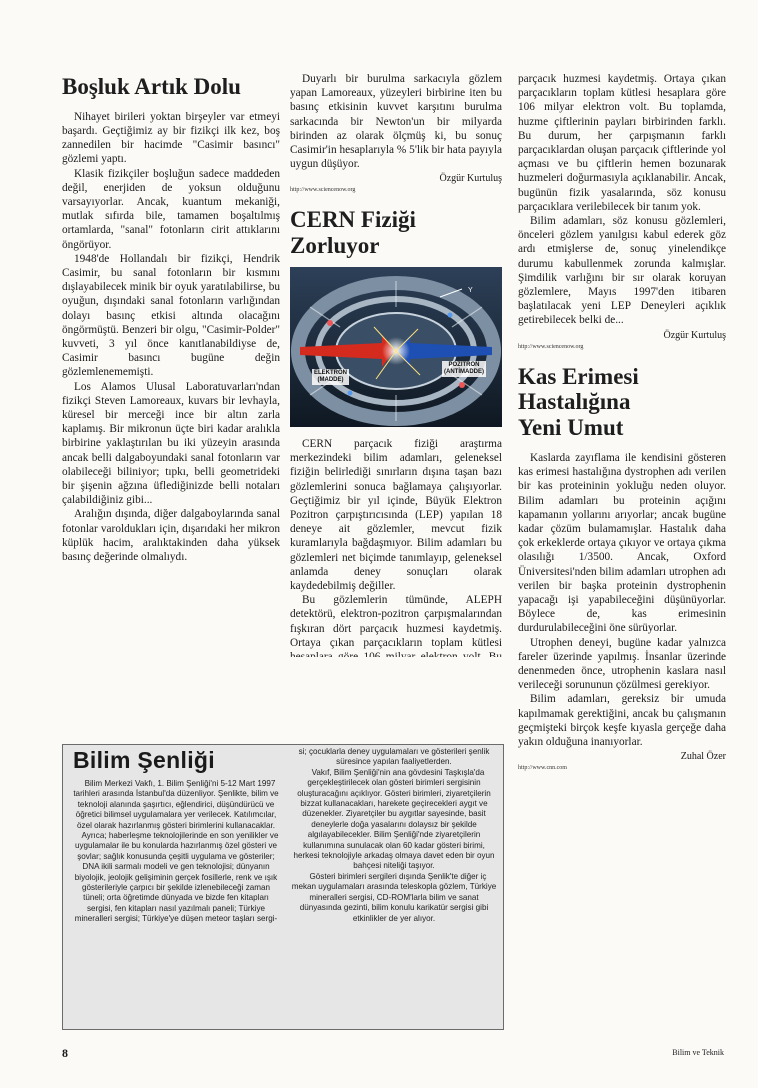  I want to click on collider-illustration: Y ELEKTRON (MADDE) POZİTRON (ANTİMADDE), so click(396, 346).